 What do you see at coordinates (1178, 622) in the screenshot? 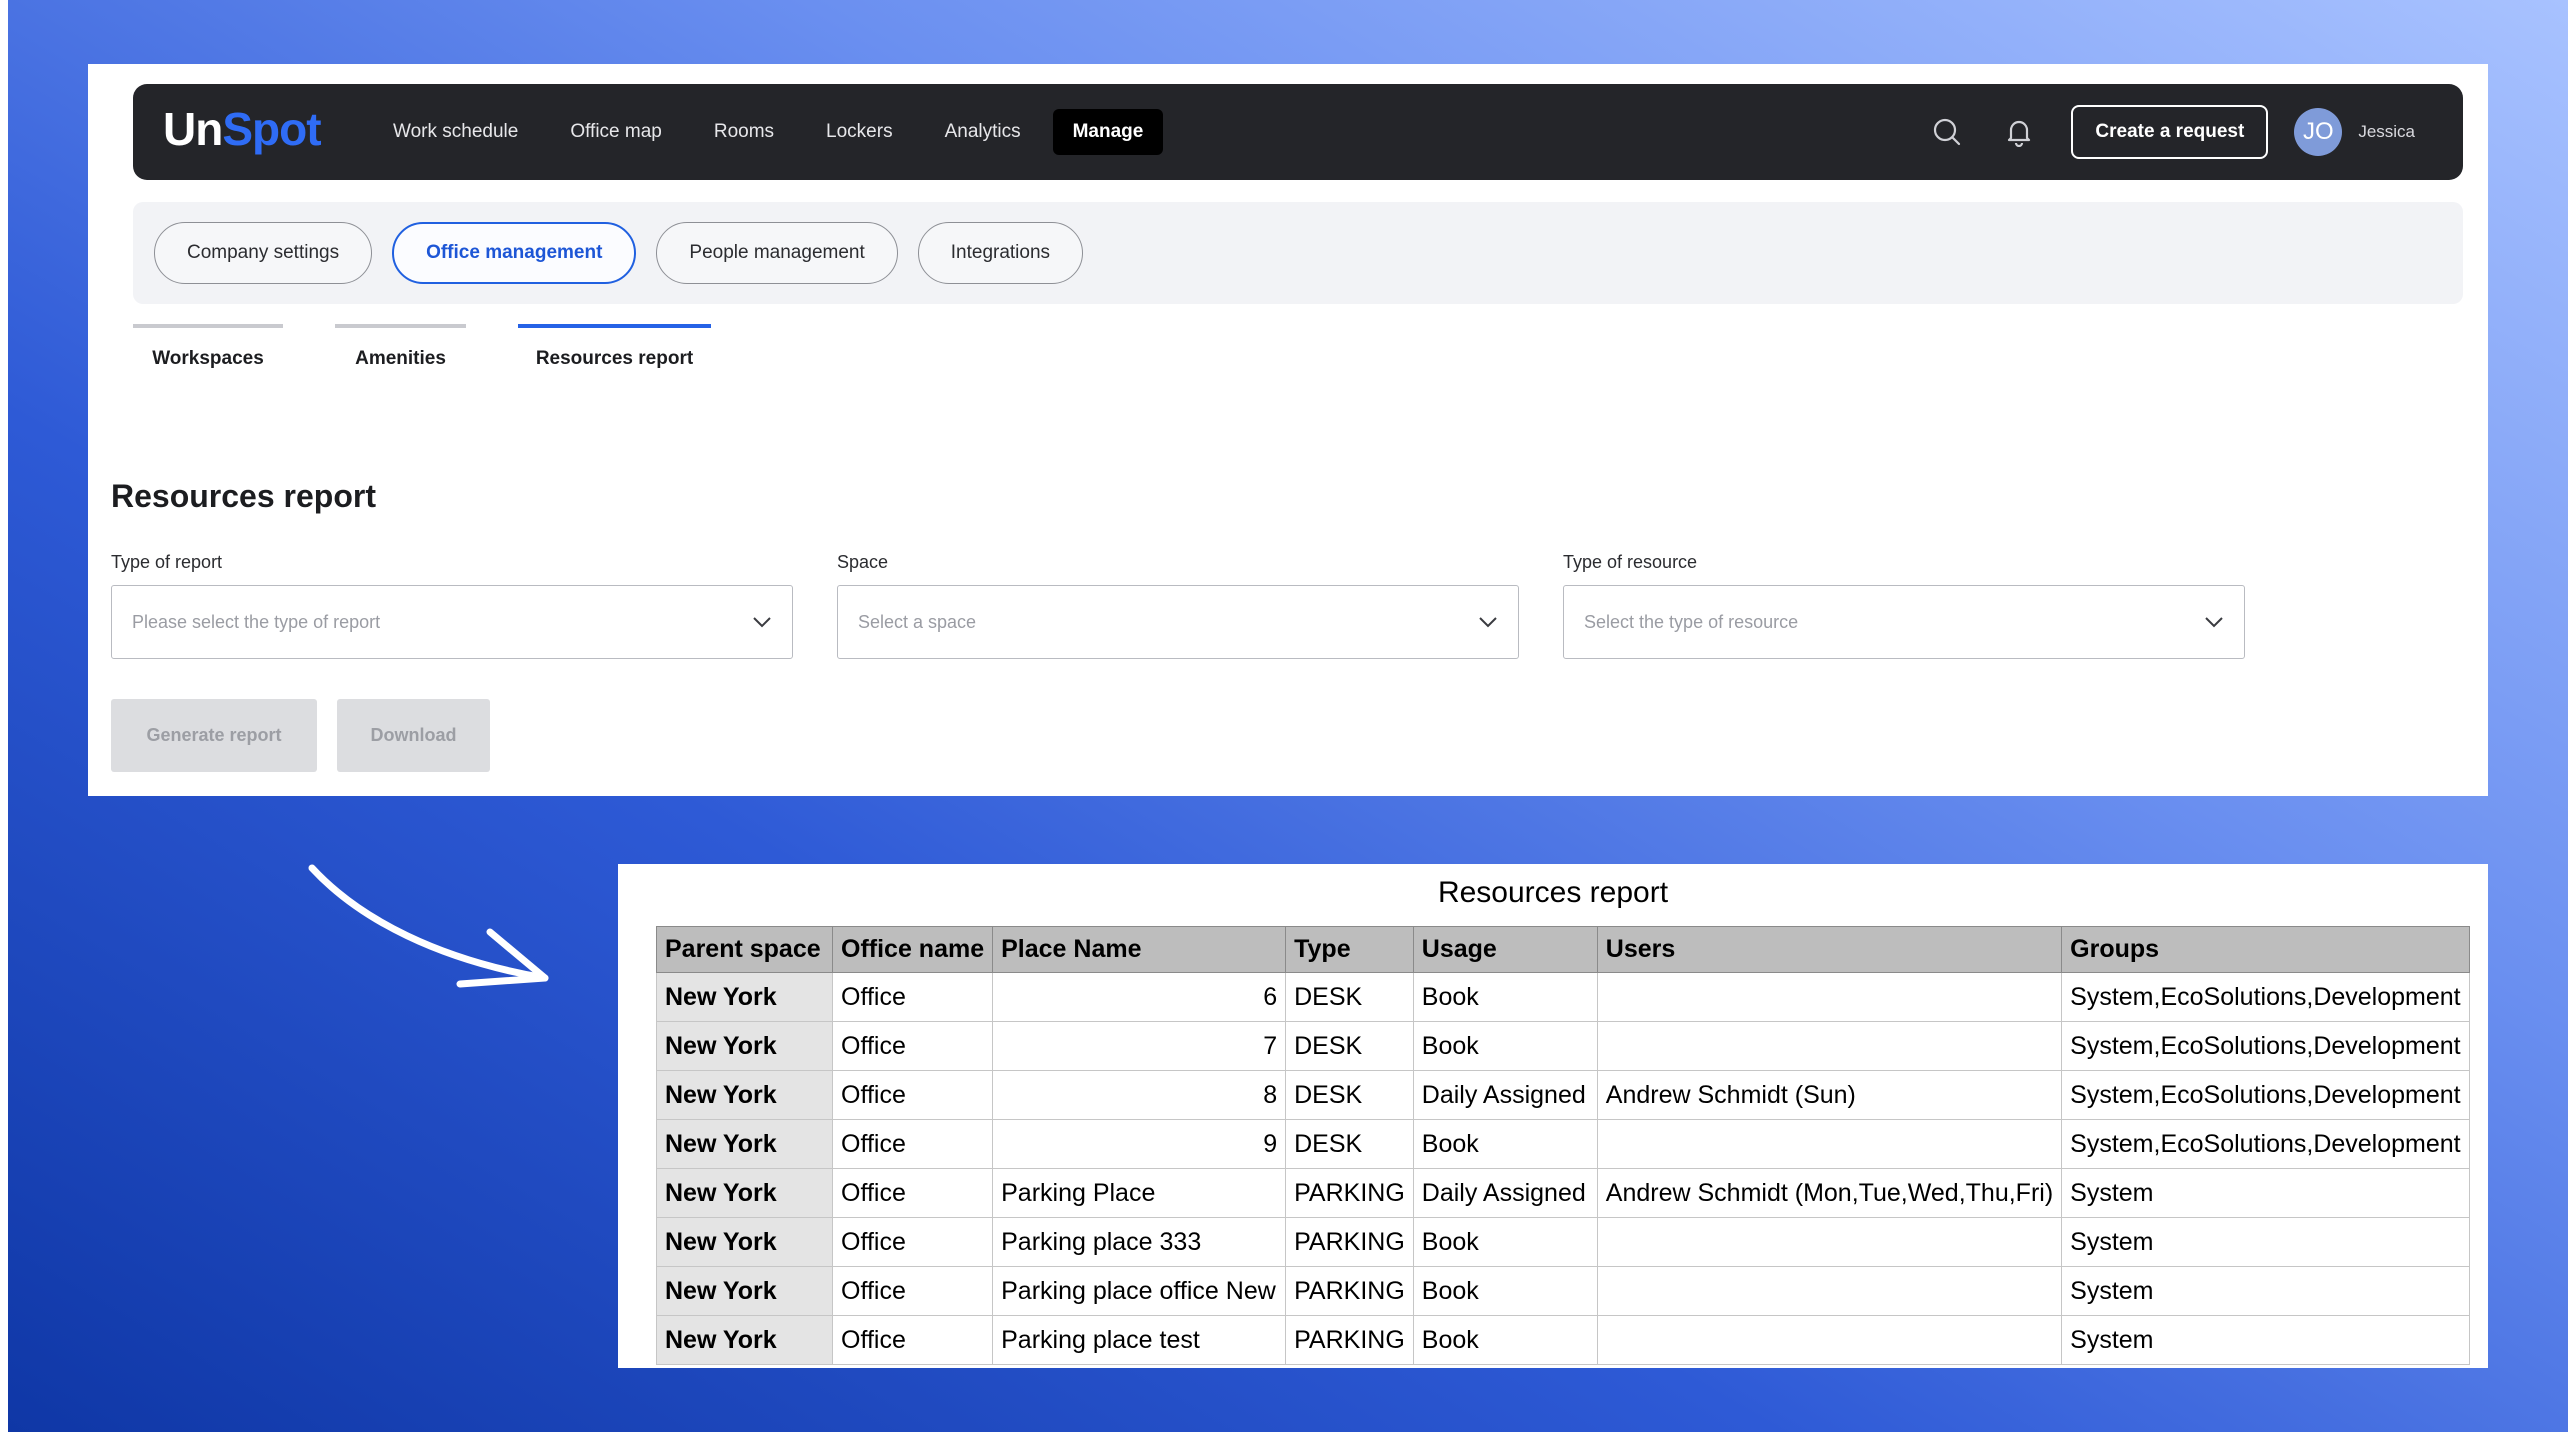
I see `space-select: Select a space` at bounding box center [1178, 622].